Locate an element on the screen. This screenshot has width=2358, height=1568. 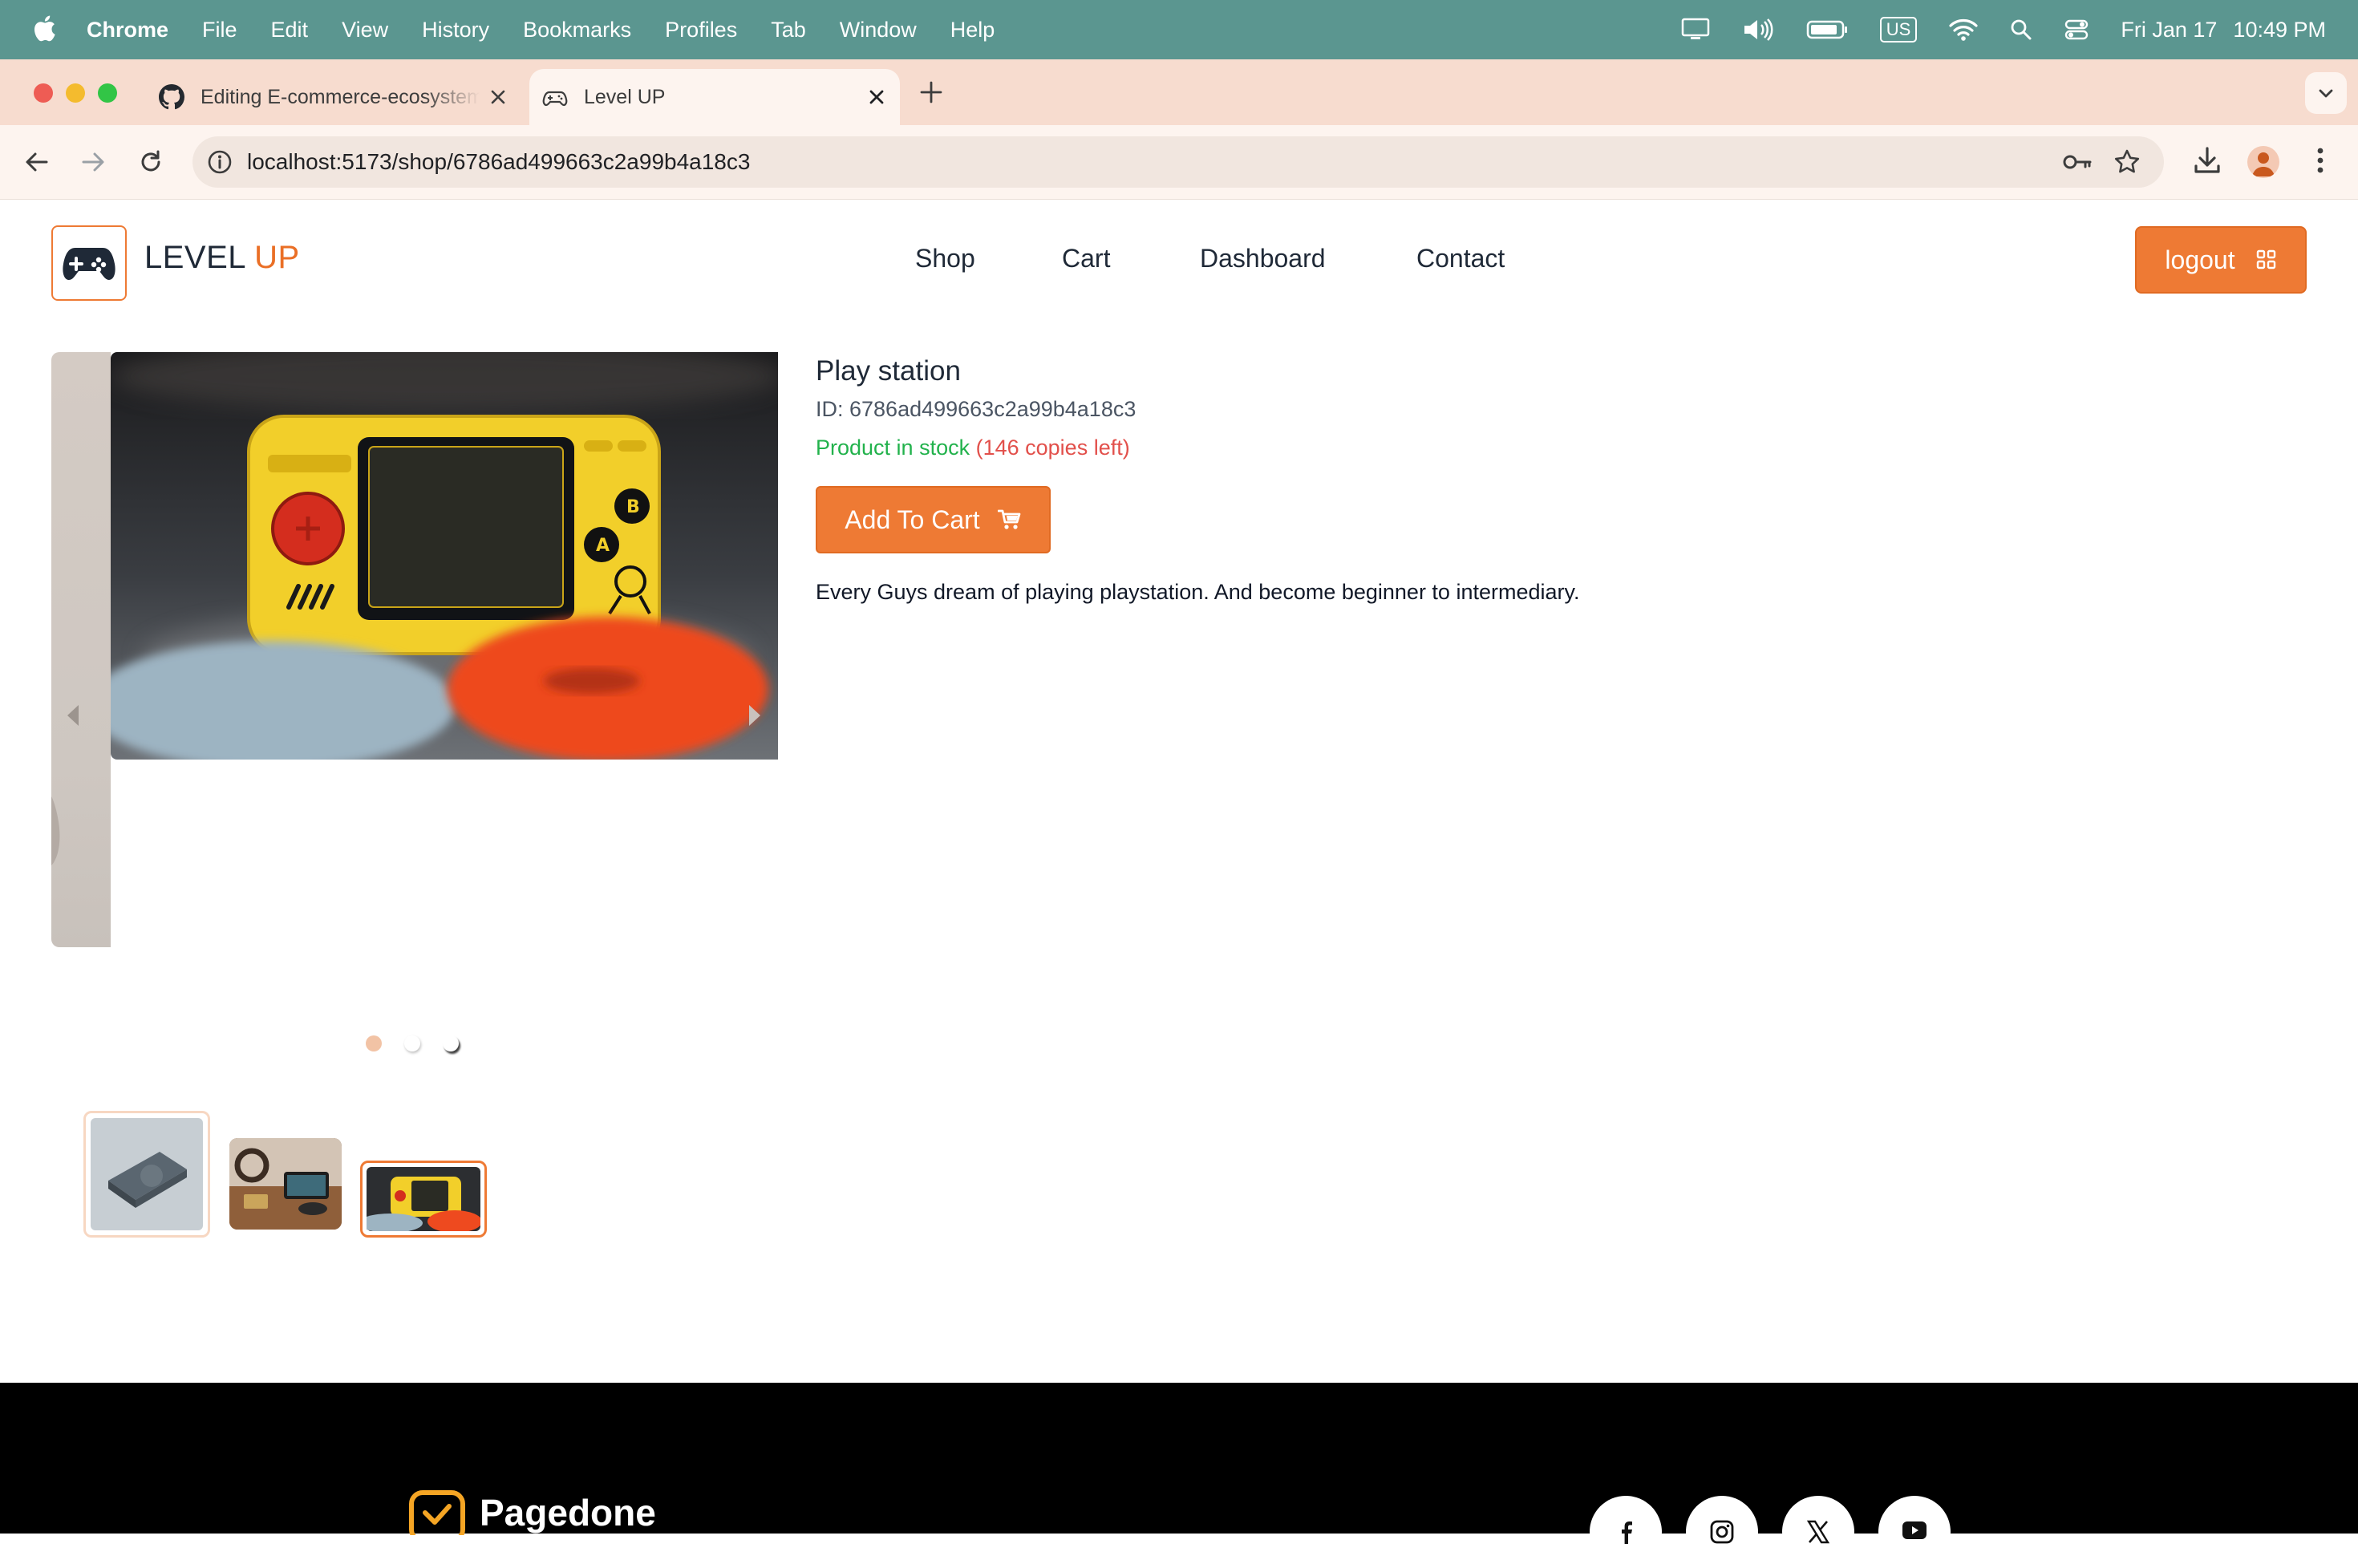
carousel-active-slide: B A is located at coordinates (444, 556).